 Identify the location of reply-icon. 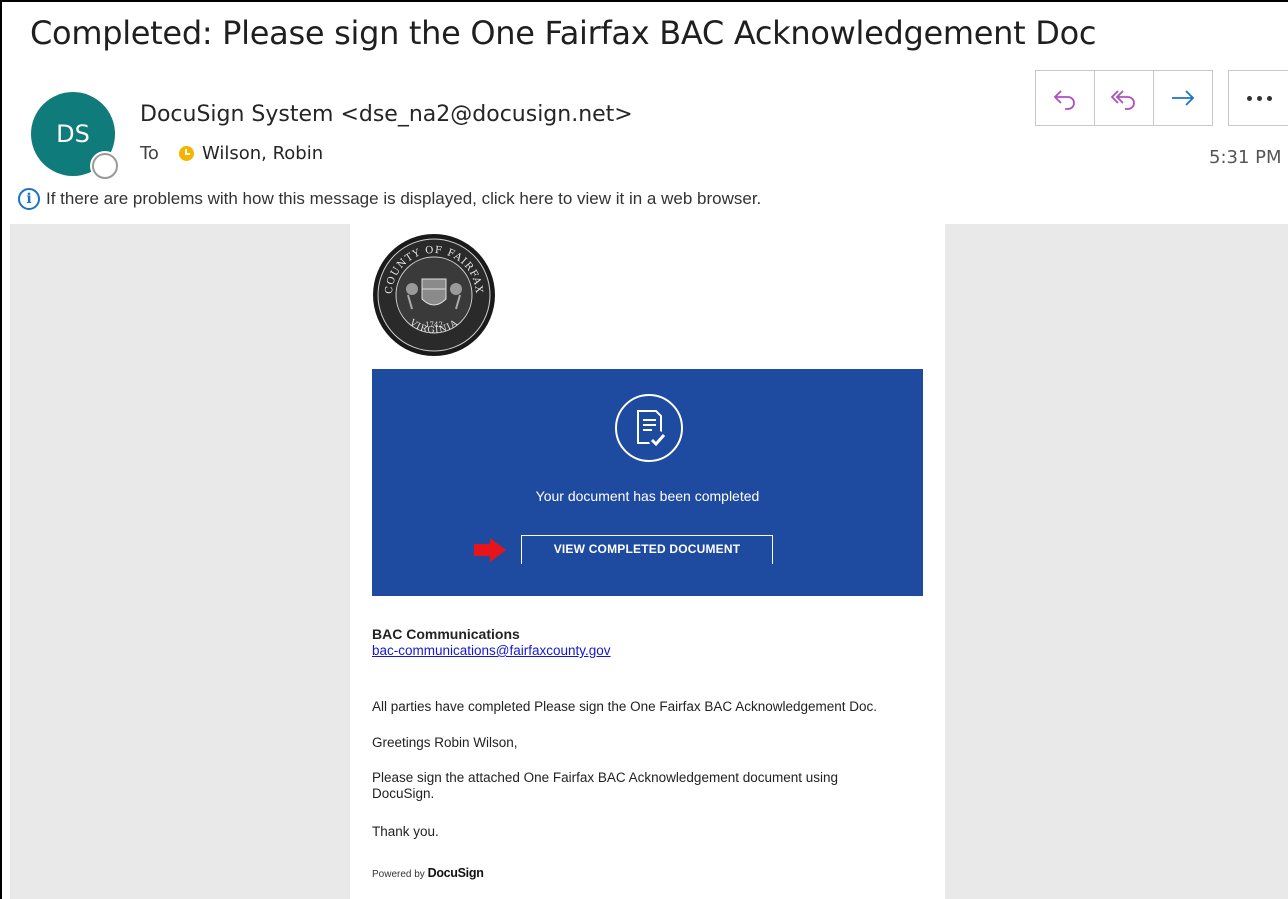
(1064, 100).